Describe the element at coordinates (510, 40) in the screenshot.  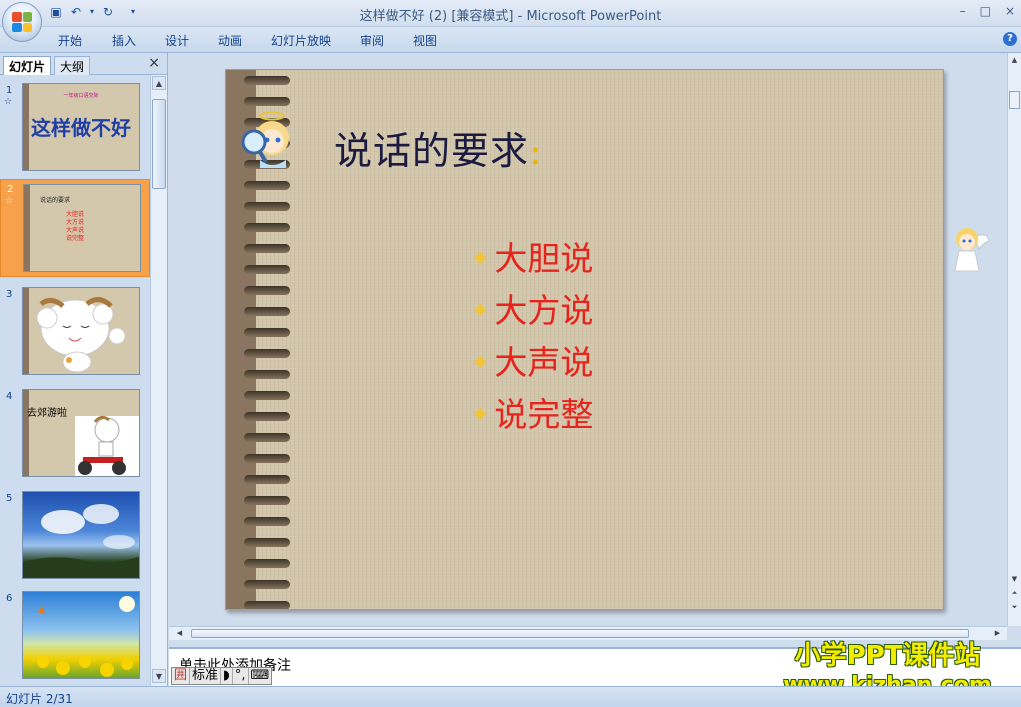
I see `ribbon-tabs: 开始 插入 设计 动画 幻灯片放映 审阅 视图 ?` at that location.